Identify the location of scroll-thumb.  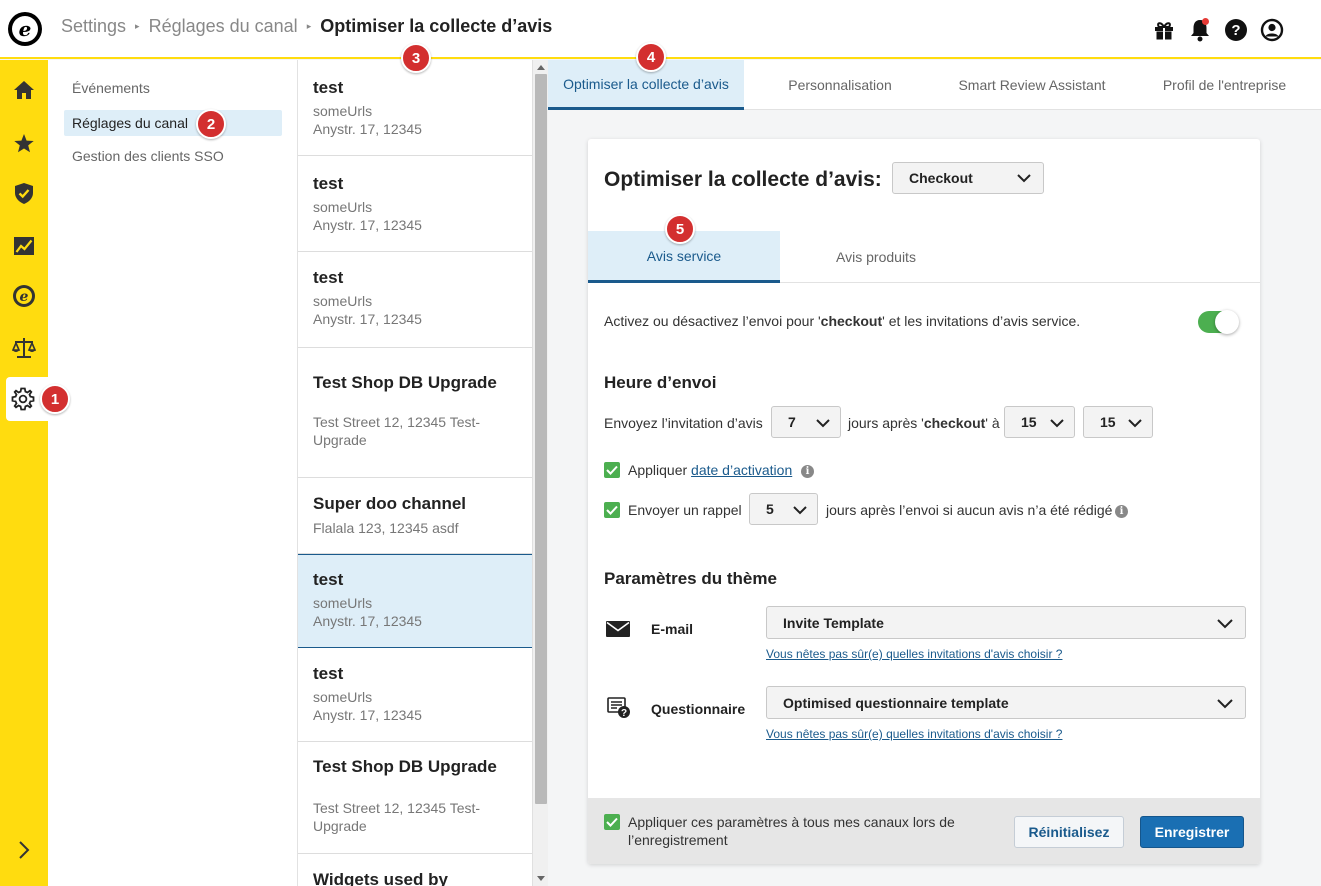
(541, 439).